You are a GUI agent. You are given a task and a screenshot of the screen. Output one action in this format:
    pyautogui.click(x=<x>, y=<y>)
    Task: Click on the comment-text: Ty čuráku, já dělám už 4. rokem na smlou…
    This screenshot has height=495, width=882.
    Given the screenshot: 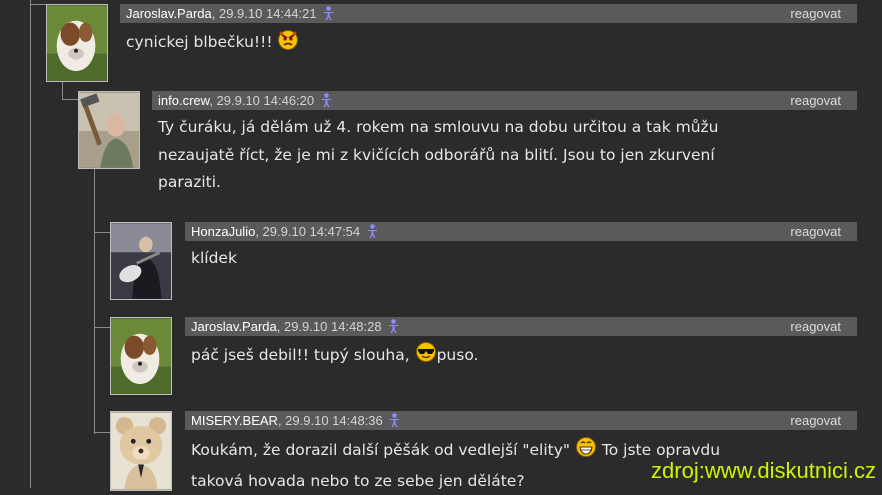 What is the action you would take?
    pyautogui.click(x=503, y=155)
    